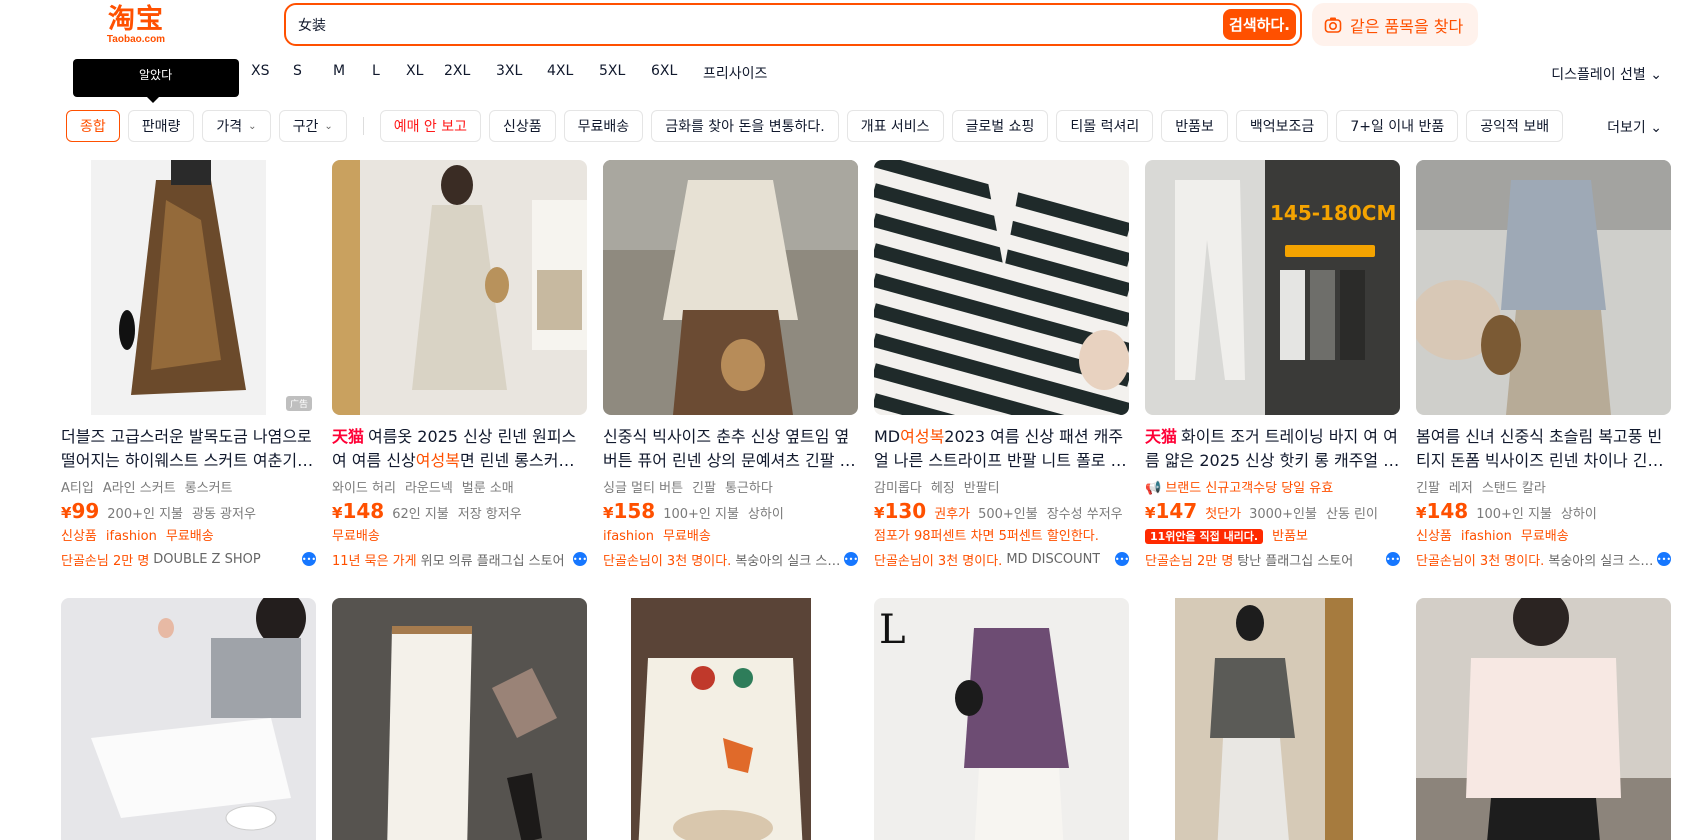  Describe the element at coordinates (1634, 127) in the screenshot. I see `more-filters-button: 더보기 ⌄` at that location.